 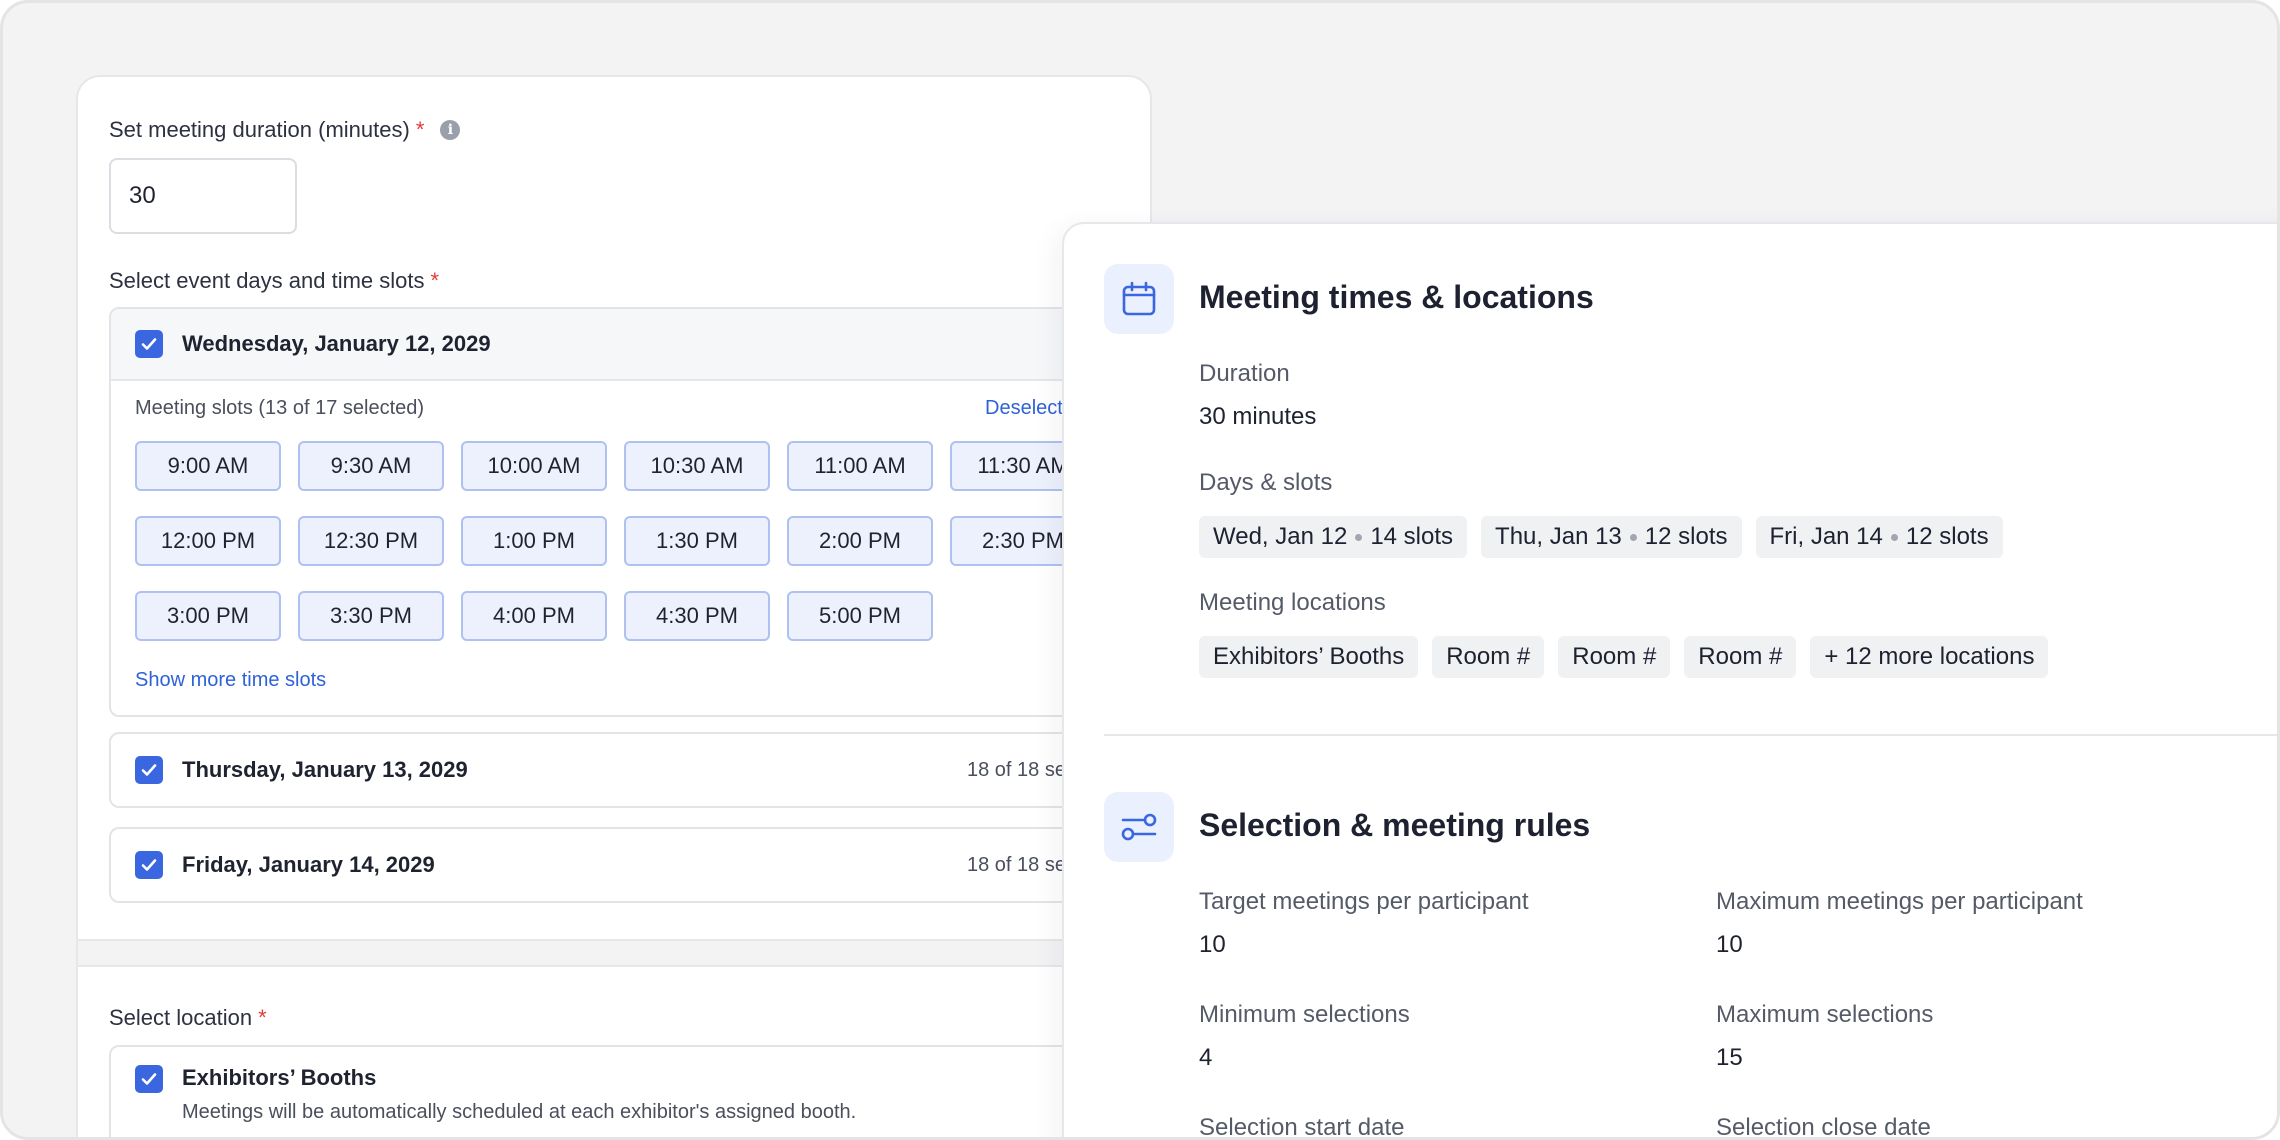 I want to click on duration-input, so click(x=203, y=196).